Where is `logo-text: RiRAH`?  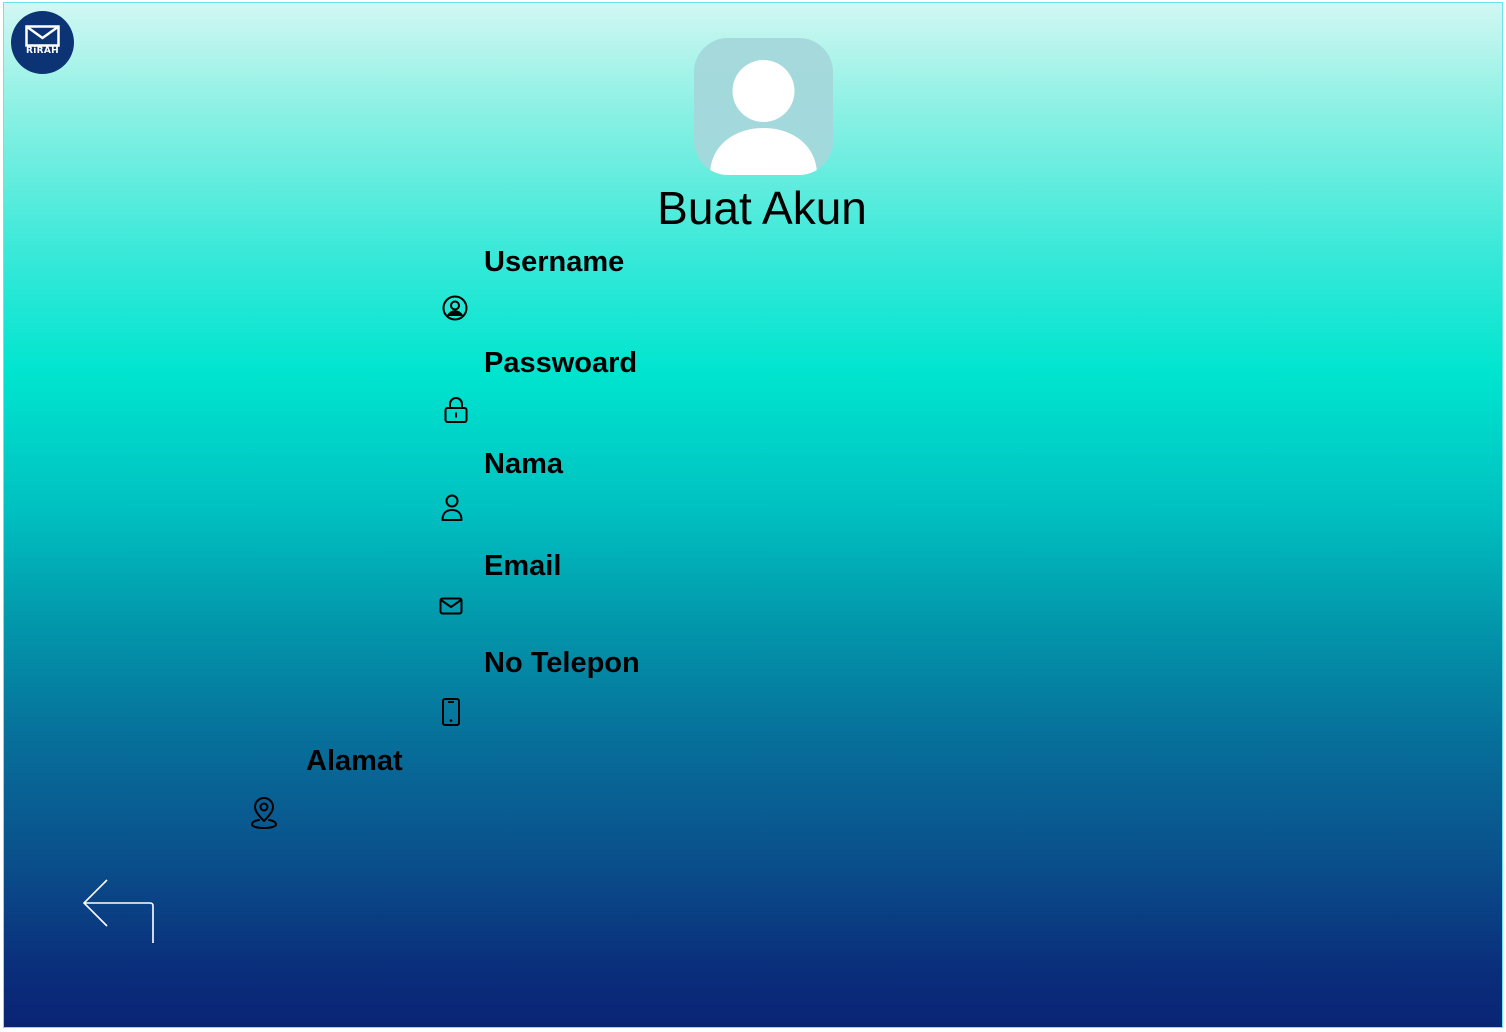 logo-text: RiRAH is located at coordinates (42, 51).